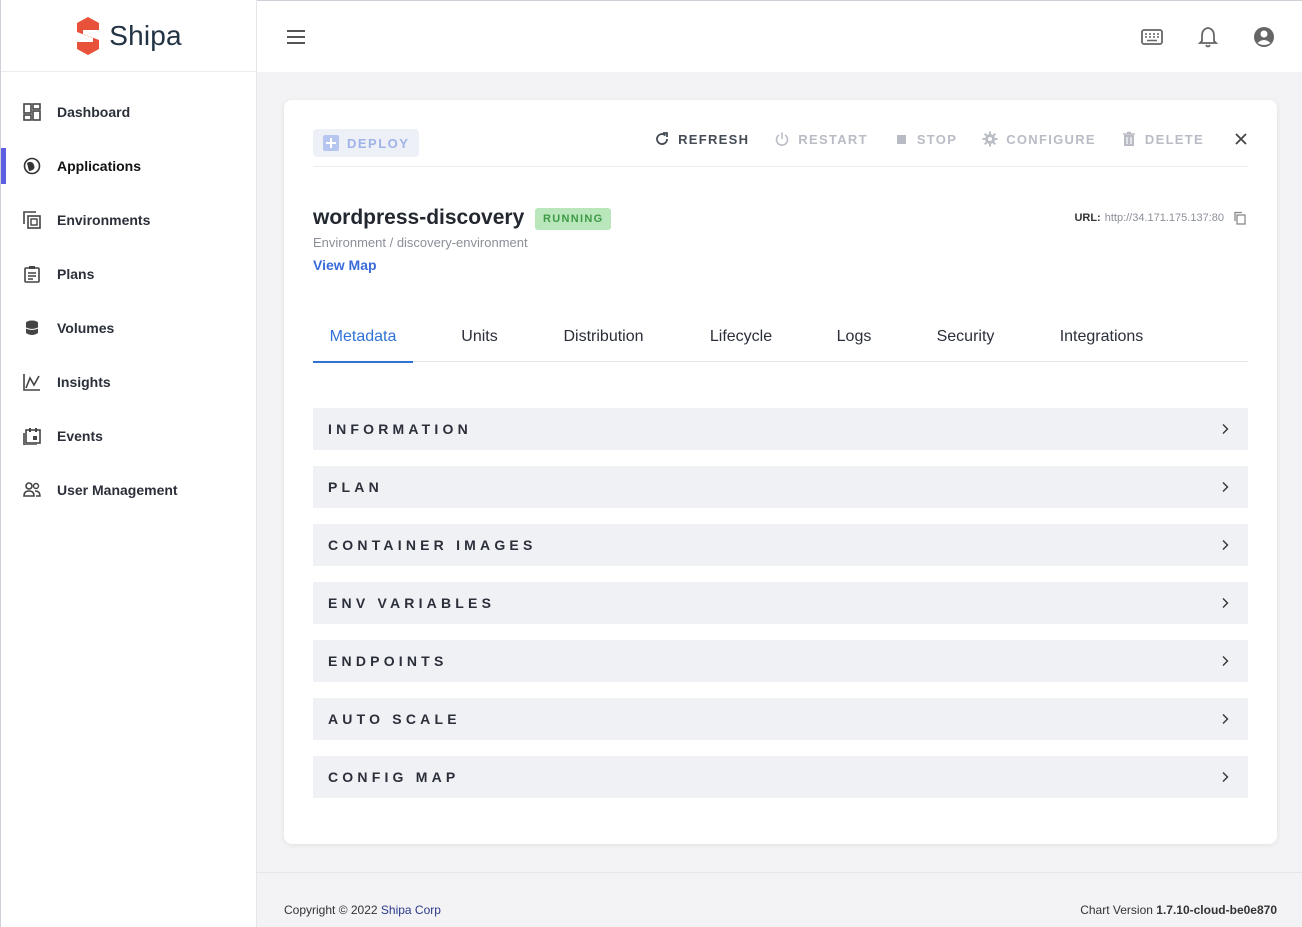 This screenshot has width=1302, height=927. I want to click on url-value: http://34.171.175.137:80, so click(1164, 218).